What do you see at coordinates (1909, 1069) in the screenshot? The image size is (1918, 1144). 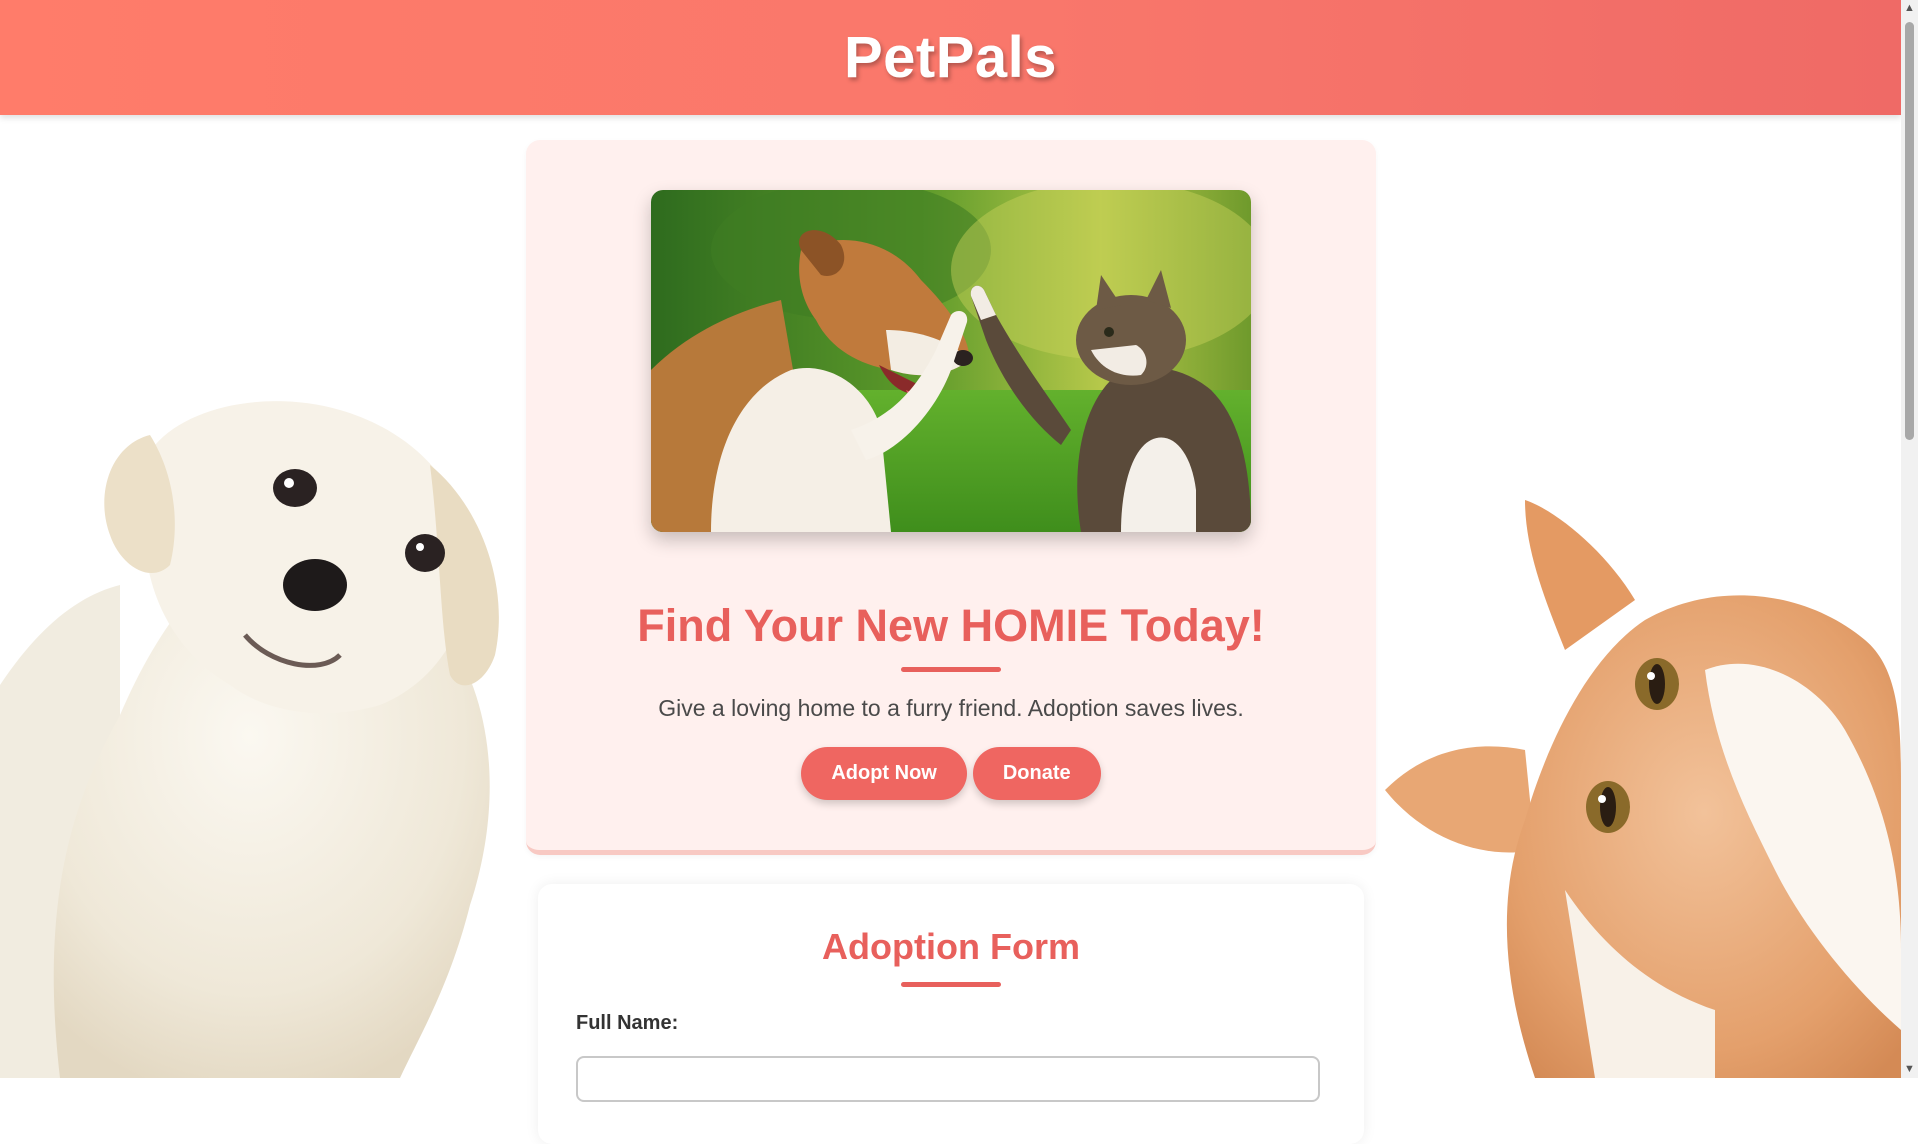 I see `scroll-down-arrow-icon: ▼` at bounding box center [1909, 1069].